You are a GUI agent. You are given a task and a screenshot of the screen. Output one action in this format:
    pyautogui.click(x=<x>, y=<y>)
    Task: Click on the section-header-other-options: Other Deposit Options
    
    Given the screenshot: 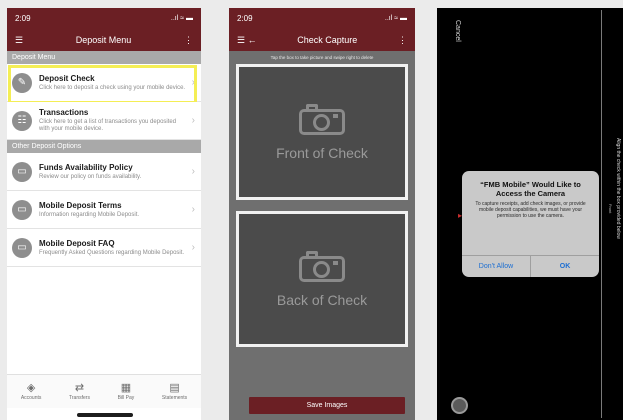 What is the action you would take?
    pyautogui.click(x=104, y=146)
    